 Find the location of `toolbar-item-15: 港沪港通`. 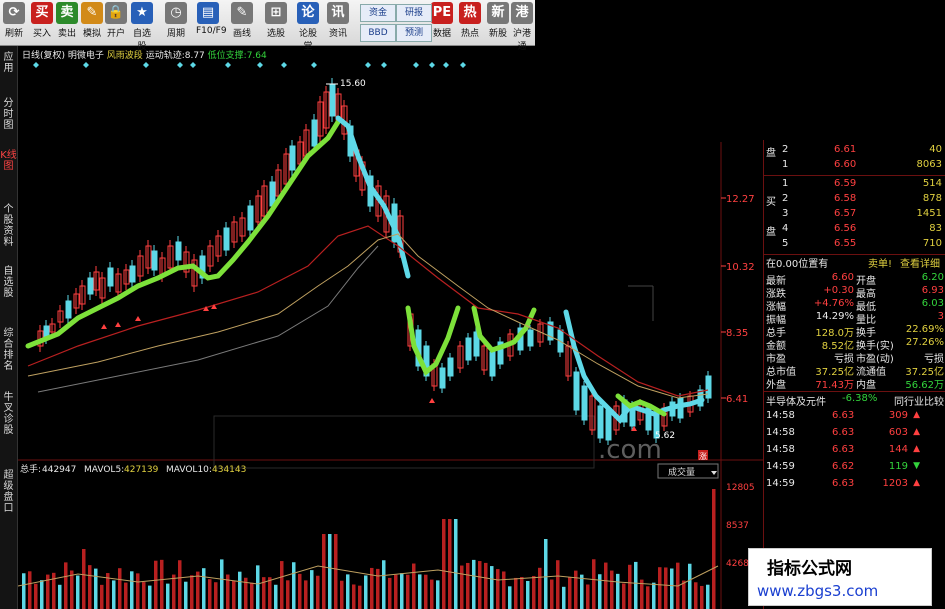

toolbar-item-15: 港沪港通 is located at coordinates (522, 27).